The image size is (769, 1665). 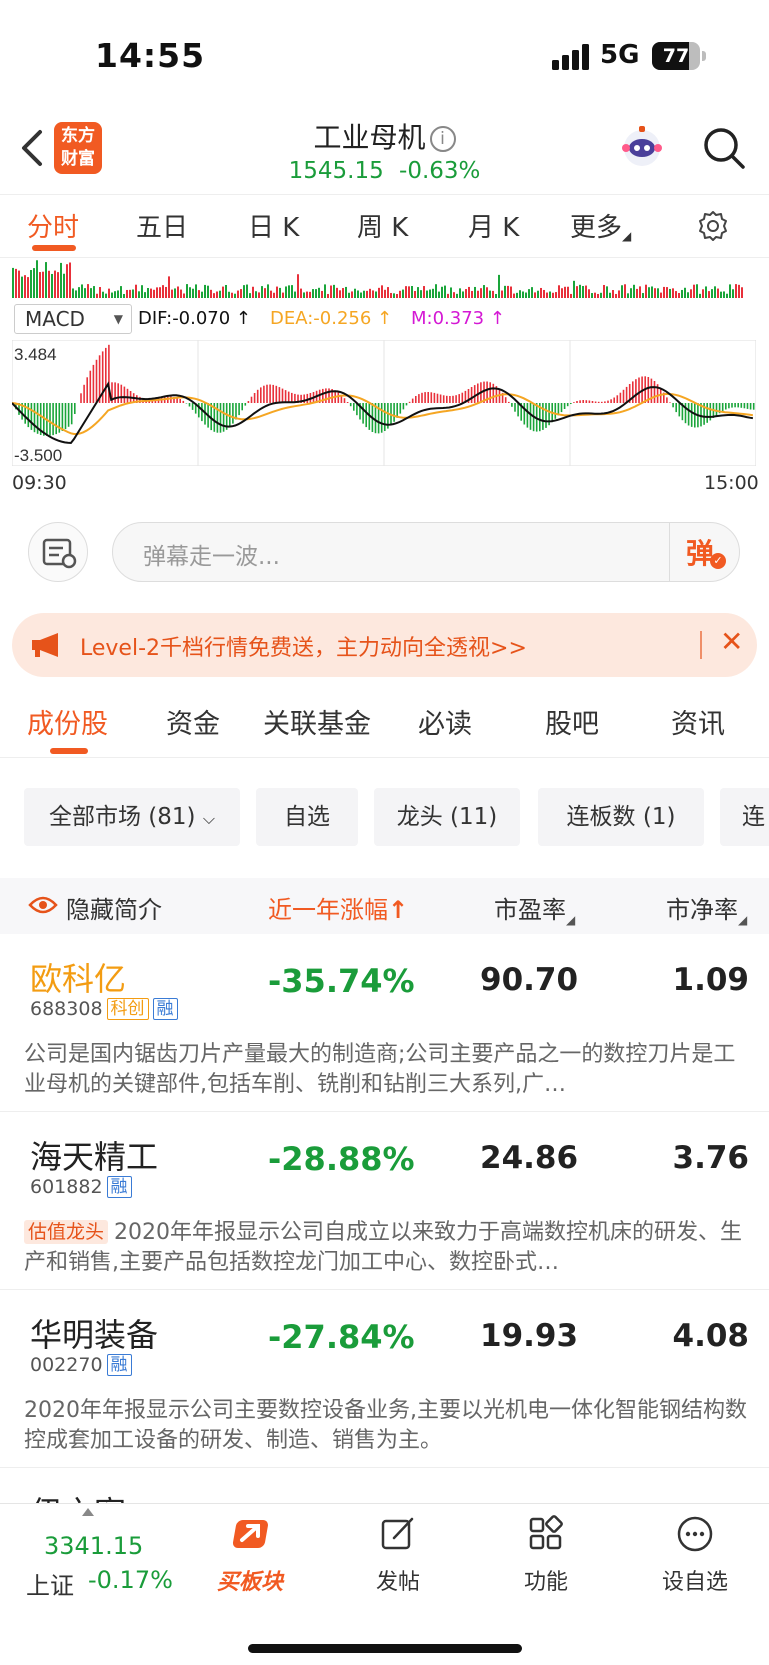 I want to click on tab-must-read: 必读, so click(x=445, y=721).